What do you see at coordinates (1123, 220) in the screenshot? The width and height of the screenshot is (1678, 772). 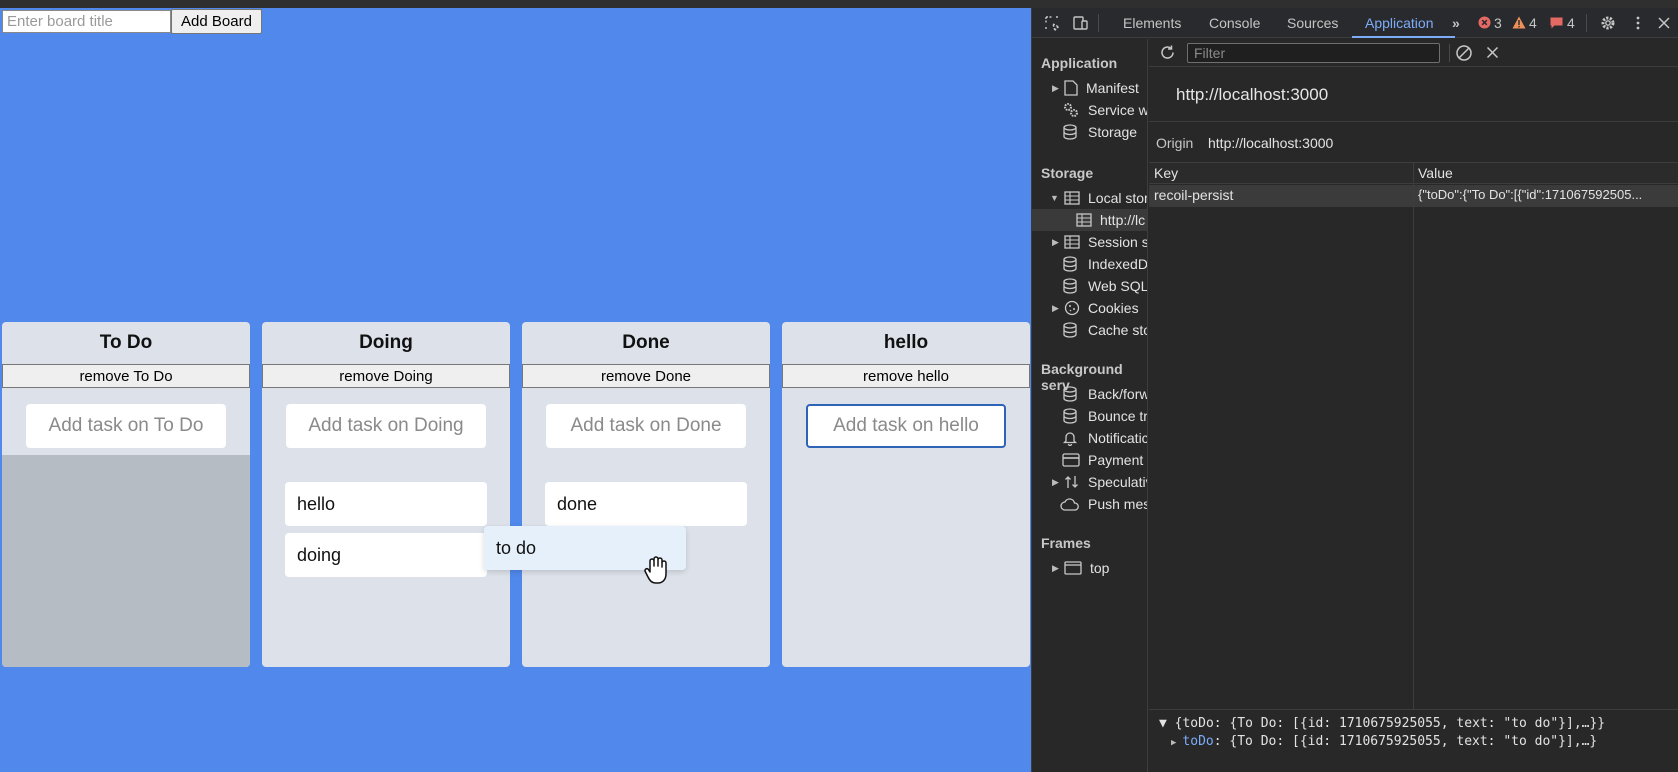 I see `sidebar-item-label: http://lc` at bounding box center [1123, 220].